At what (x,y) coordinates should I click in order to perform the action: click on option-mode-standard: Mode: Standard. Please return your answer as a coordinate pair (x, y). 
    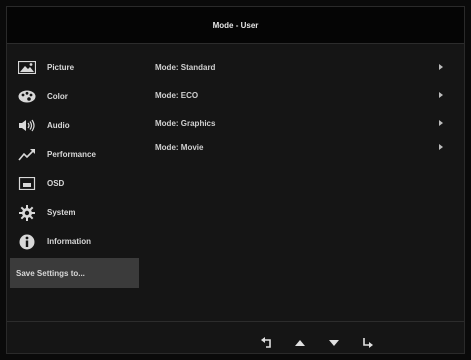
    Looking at the image, I should click on (300, 67).